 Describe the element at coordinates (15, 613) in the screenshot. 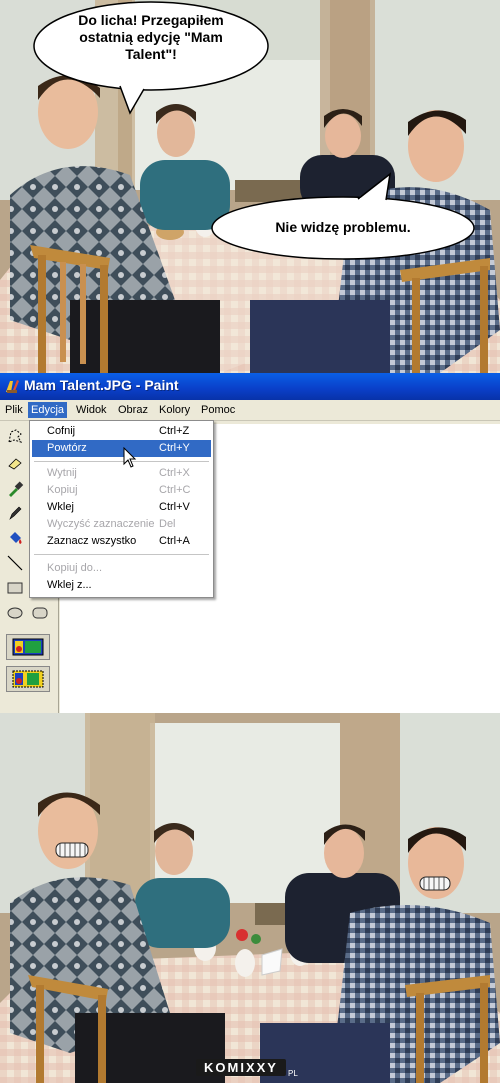

I see `ellipse-icon` at that location.